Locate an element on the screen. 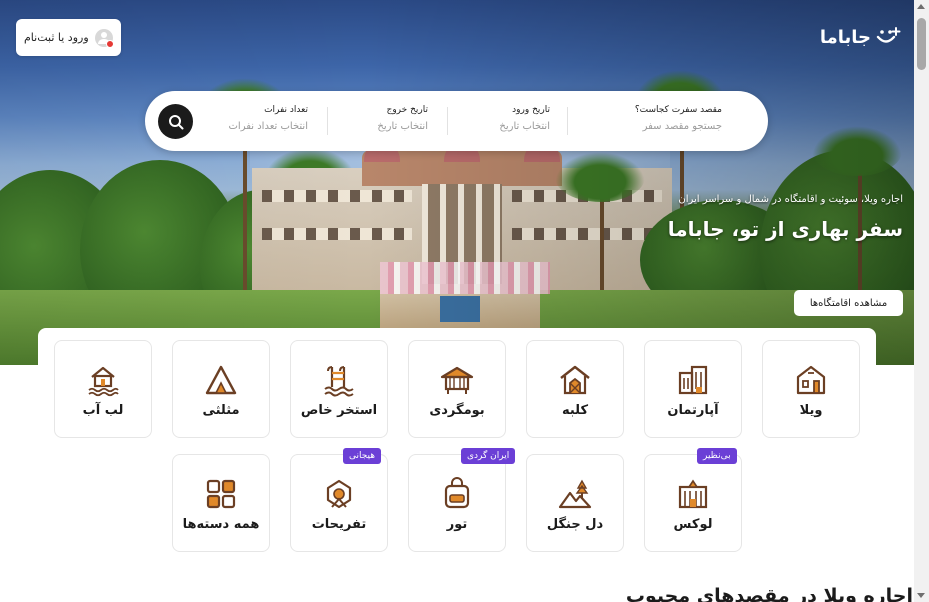 The height and width of the screenshot is (602, 929). guests-title: تعداد نفرات is located at coordinates (286, 110).